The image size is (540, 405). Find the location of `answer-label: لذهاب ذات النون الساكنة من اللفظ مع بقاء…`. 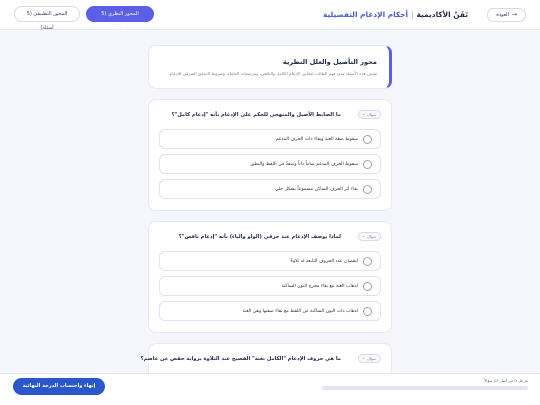

answer-label: لذهاب ذات النون الساكنة من اللفظ مع بقاء… is located at coordinates (300, 311).